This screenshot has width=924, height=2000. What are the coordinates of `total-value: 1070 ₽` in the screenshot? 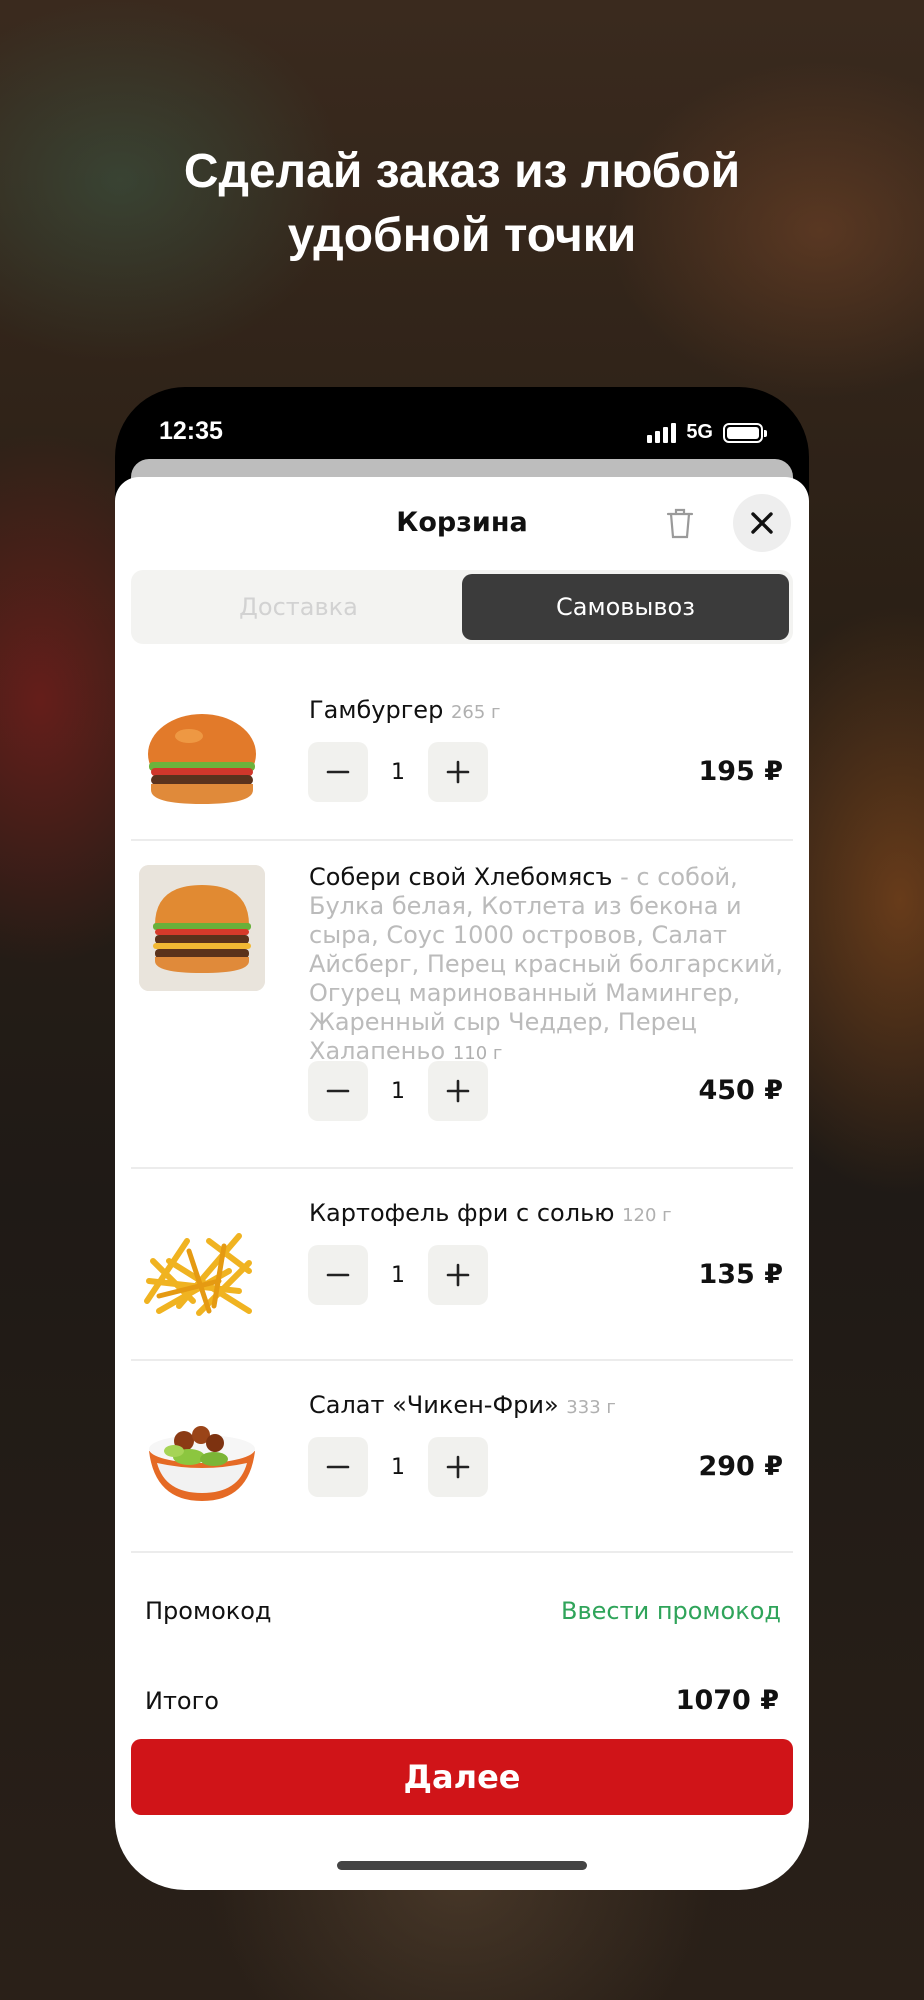 It's located at (727, 1700).